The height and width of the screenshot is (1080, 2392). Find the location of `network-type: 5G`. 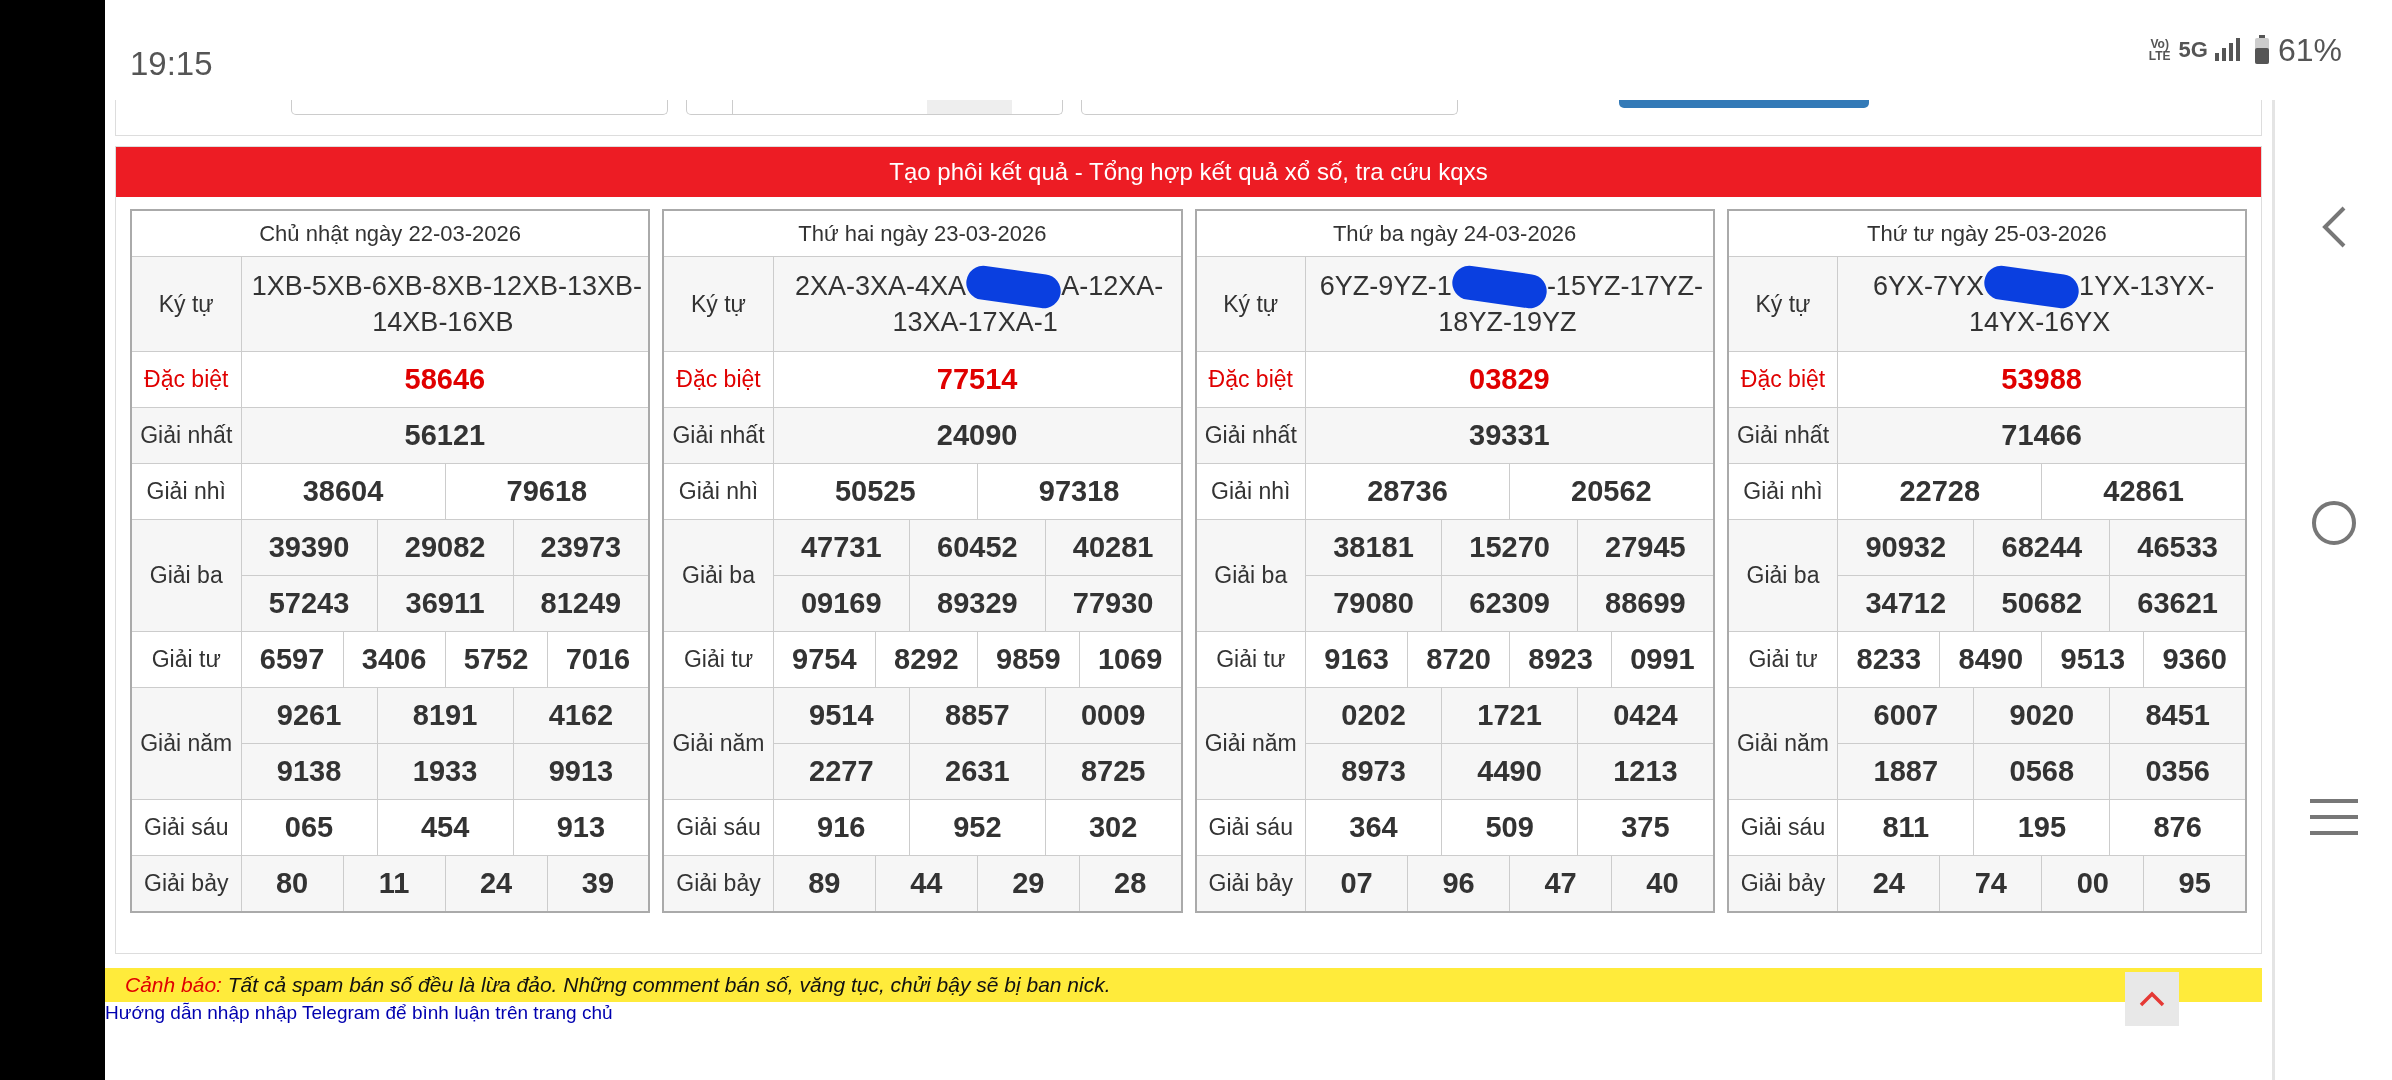

network-type: 5G is located at coordinates (2193, 50).